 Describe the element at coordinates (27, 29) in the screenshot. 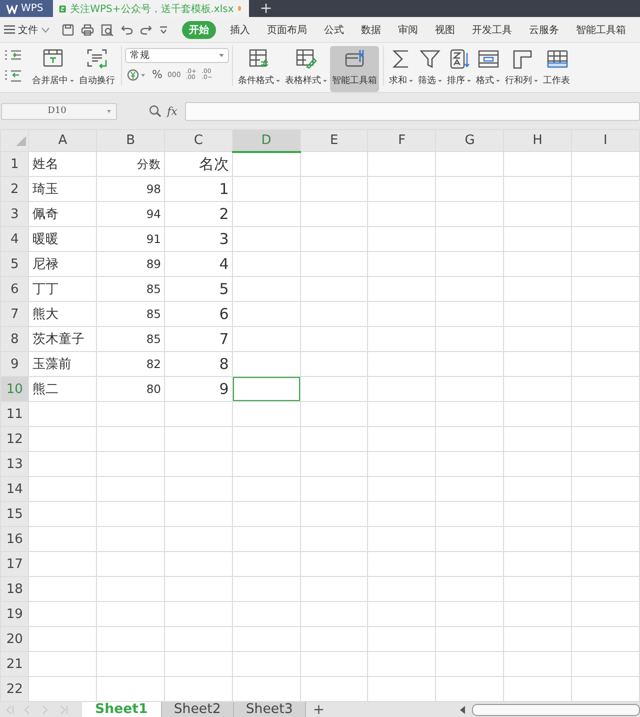

I see `file-menu: 文件` at that location.